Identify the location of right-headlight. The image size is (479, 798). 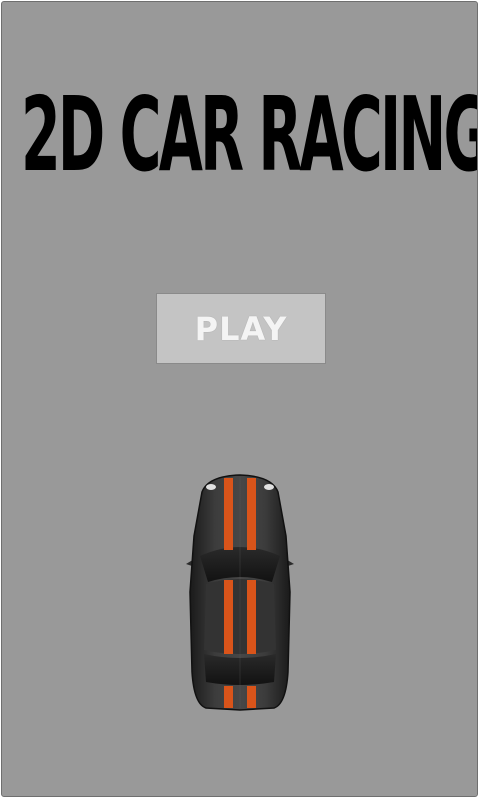
(269, 487).